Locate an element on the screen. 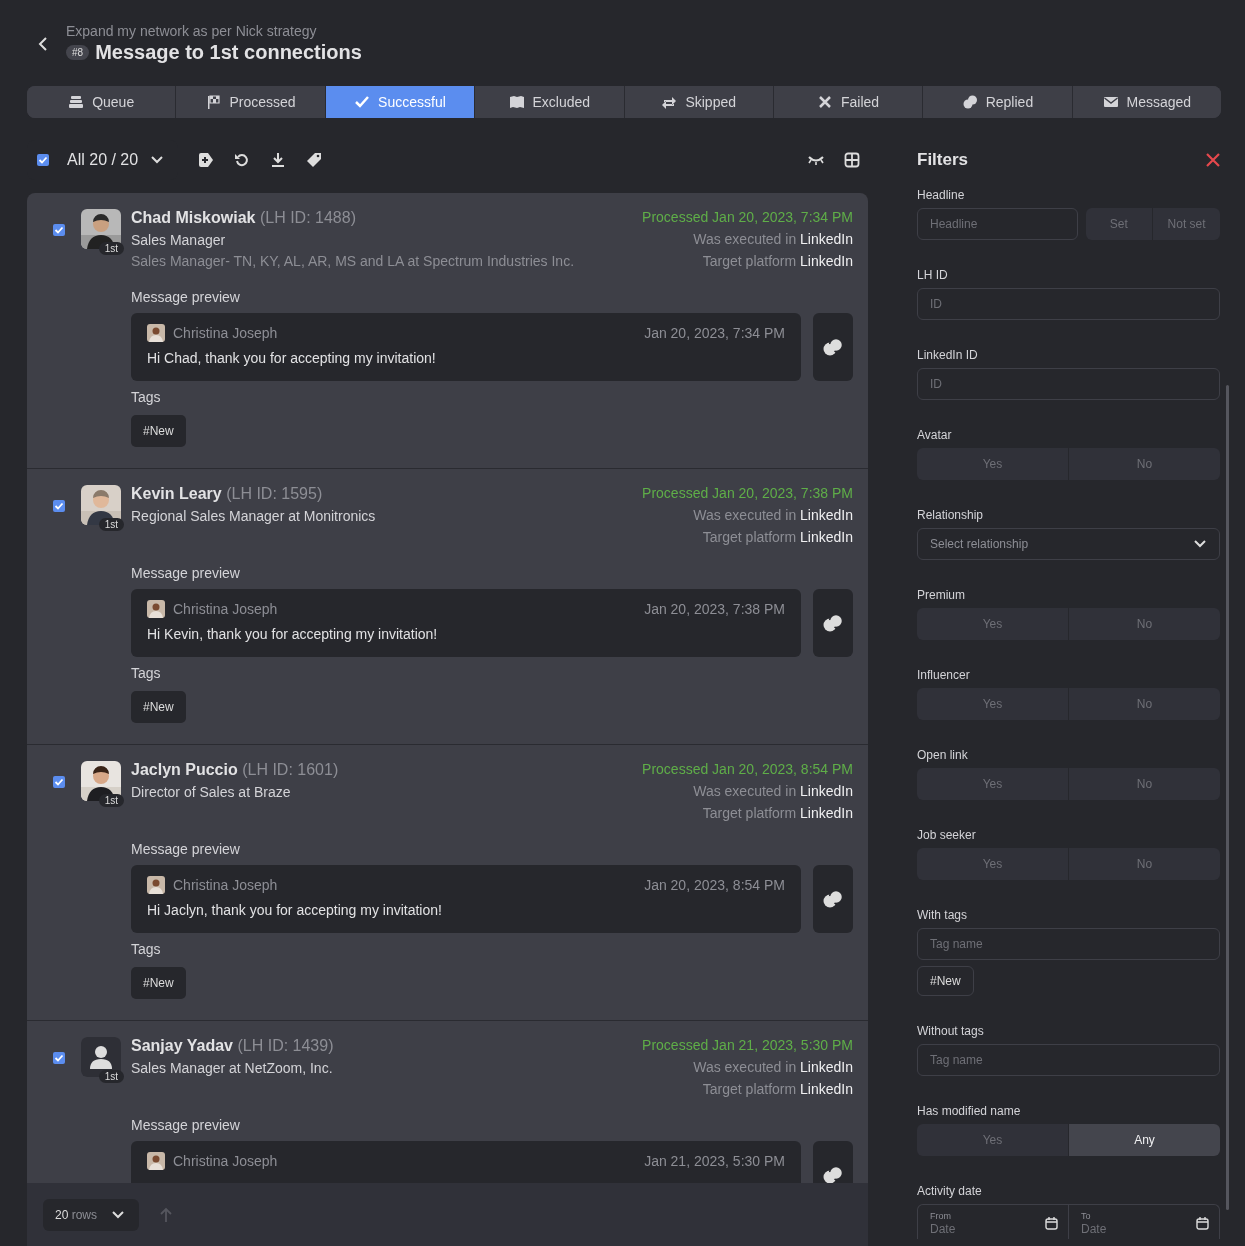 This screenshot has height=1246, width=1245. filter-label: LinkedIn ID is located at coordinates (948, 355).